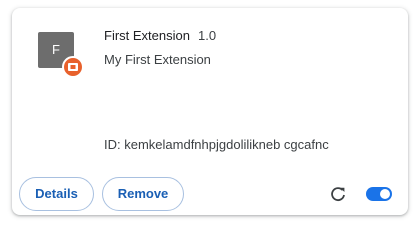  Describe the element at coordinates (147, 35) in the screenshot. I see `extension-name: First Extension` at that location.